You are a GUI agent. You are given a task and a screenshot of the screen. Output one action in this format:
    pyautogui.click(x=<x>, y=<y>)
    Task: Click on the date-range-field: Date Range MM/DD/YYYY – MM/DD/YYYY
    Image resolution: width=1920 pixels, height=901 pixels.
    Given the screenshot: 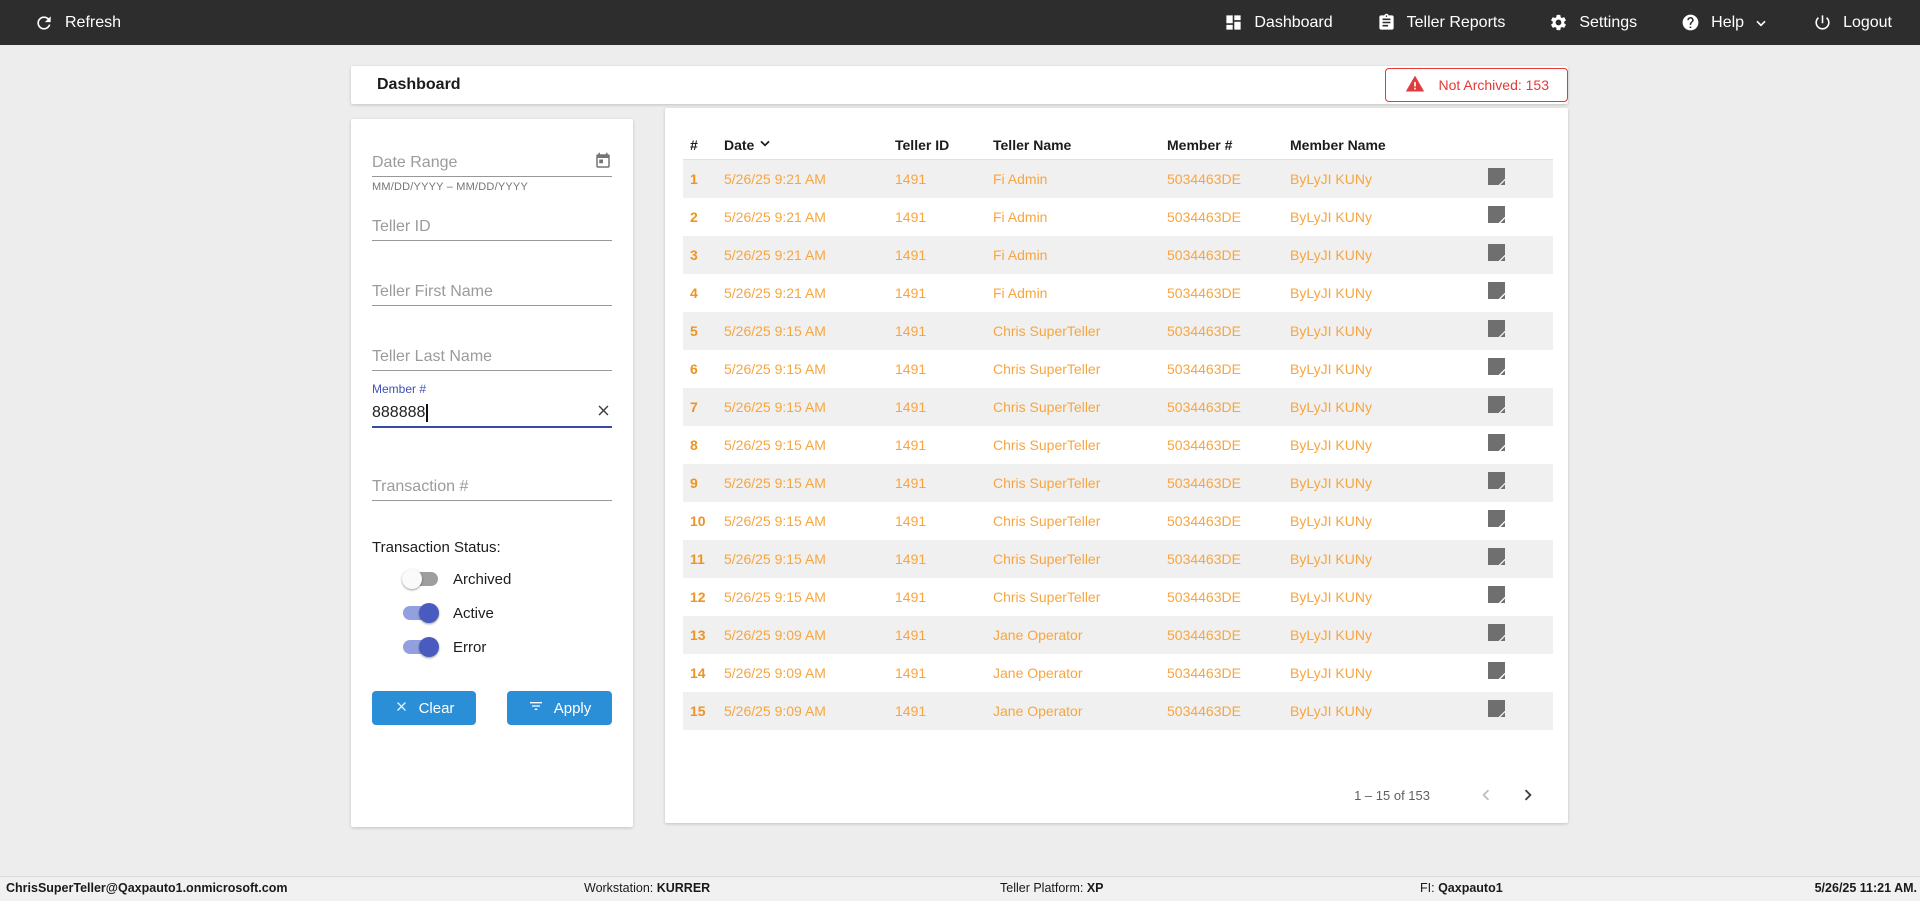 What is the action you would take?
    pyautogui.click(x=492, y=171)
    